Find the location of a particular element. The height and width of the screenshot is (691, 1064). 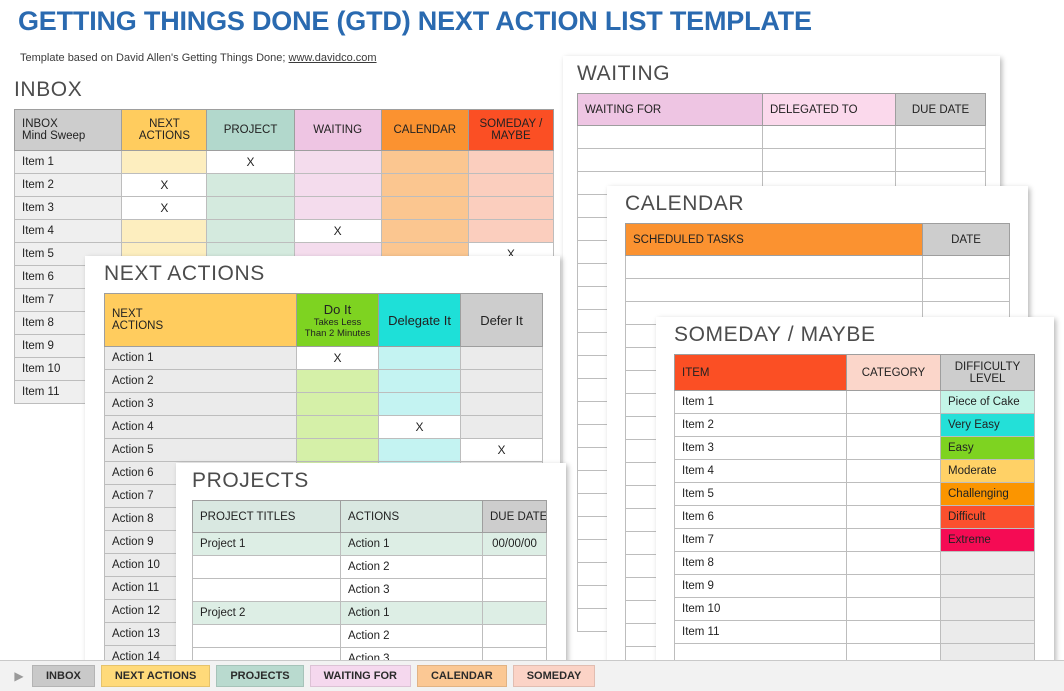

col-inbox-mindsweep: INBOX Mind Sweep is located at coordinates (68, 130).